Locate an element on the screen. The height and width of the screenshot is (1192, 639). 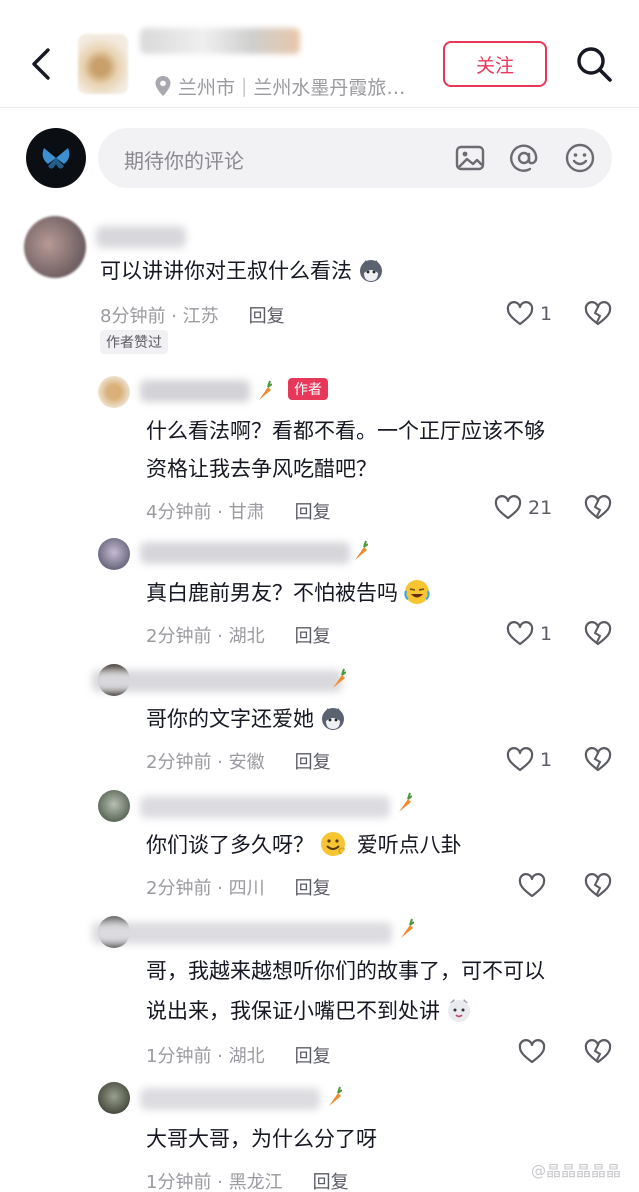
search-icon is located at coordinates (594, 64).